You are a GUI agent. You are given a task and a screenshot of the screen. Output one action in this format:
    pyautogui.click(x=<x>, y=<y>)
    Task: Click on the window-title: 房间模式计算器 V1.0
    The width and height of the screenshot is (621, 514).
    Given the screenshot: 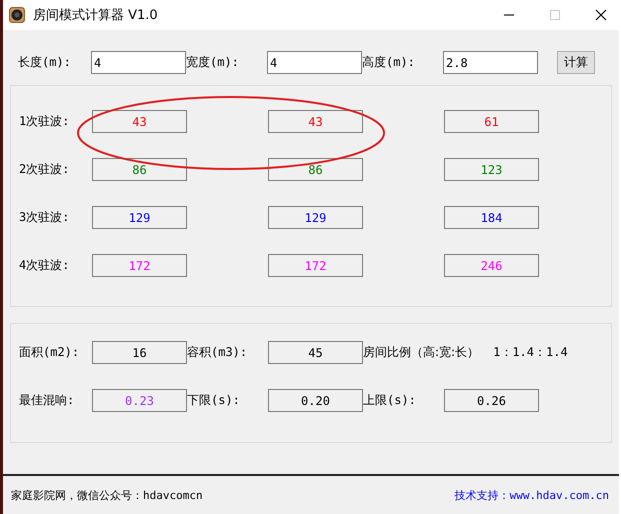 What is the action you would take?
    pyautogui.click(x=95, y=15)
    